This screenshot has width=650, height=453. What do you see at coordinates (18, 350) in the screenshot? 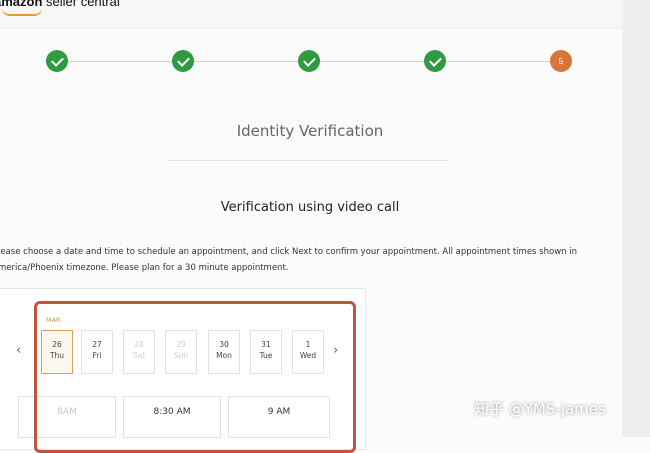
I see `chevron-left-icon: ‹` at bounding box center [18, 350].